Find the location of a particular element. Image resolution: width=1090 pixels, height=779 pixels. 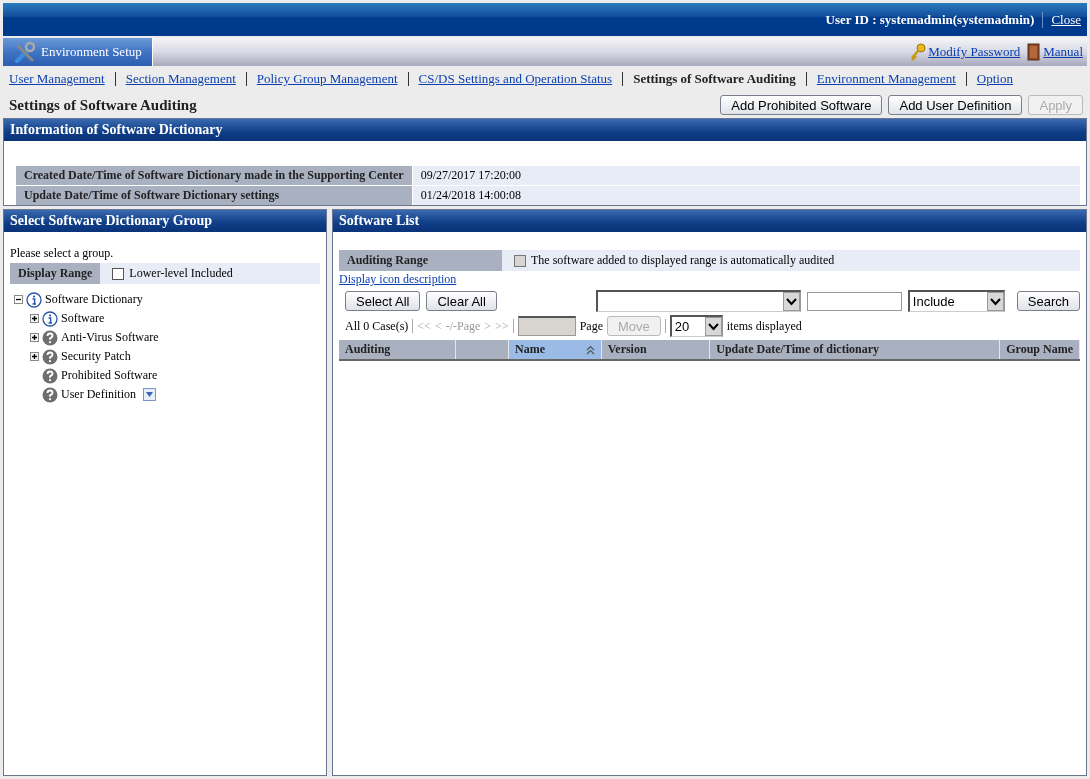

icon-description-link: Display icon description is located at coordinates (398, 279).